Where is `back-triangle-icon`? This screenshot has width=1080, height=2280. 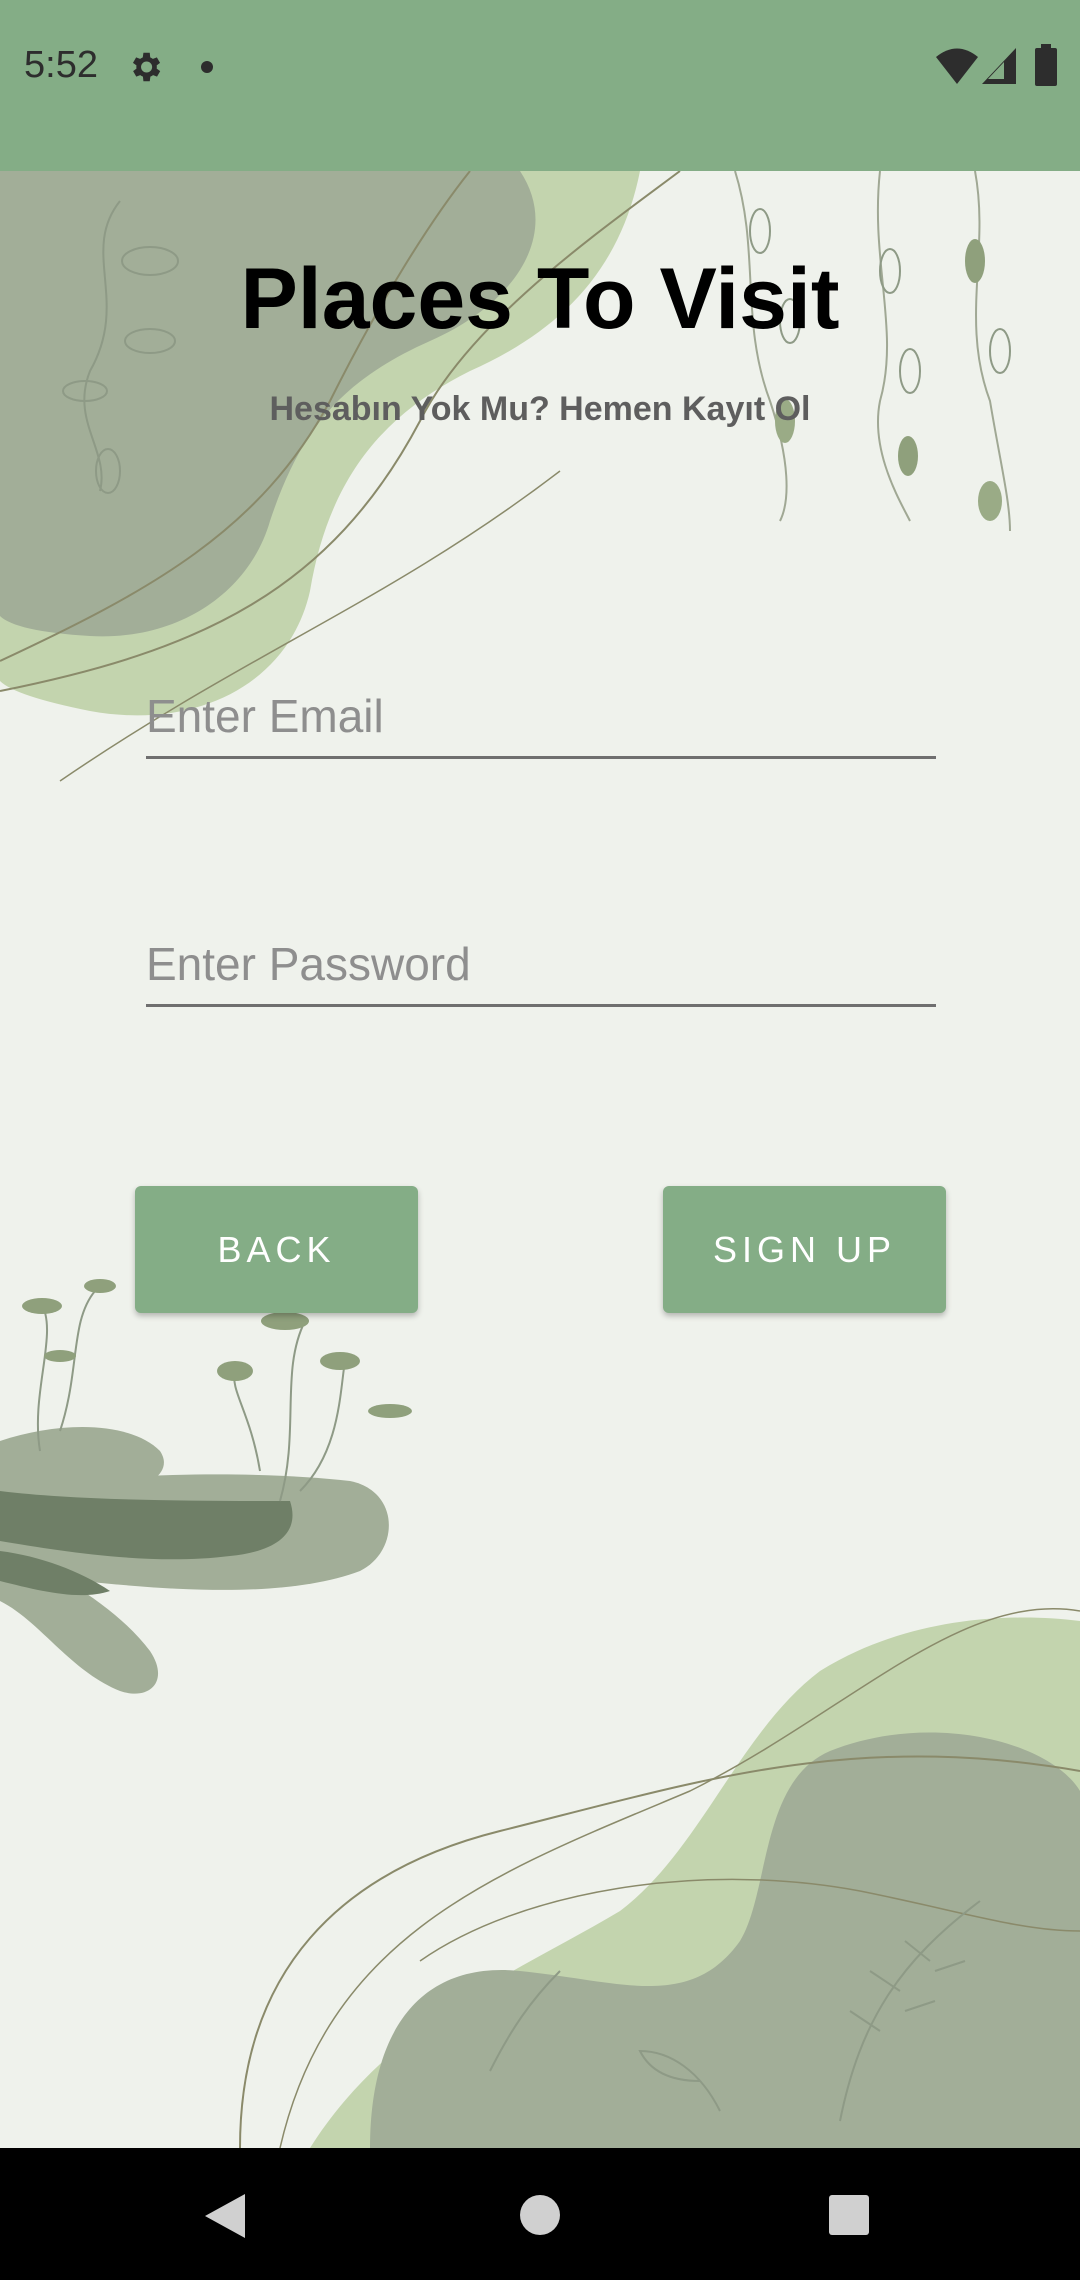 back-triangle-icon is located at coordinates (225, 2216).